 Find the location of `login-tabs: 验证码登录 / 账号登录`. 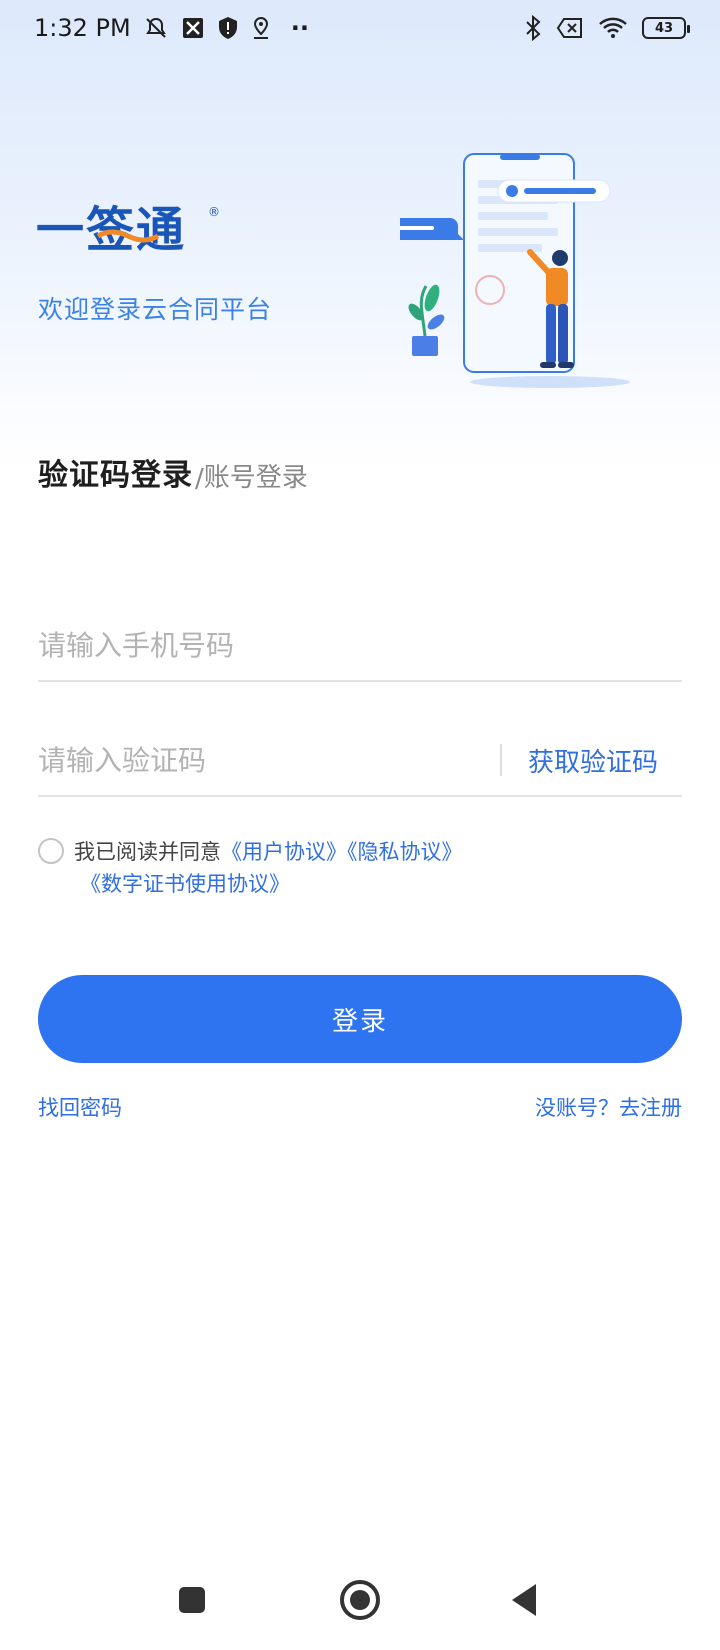

login-tabs: 验证码登录 / 账号登录 is located at coordinates (173, 472).